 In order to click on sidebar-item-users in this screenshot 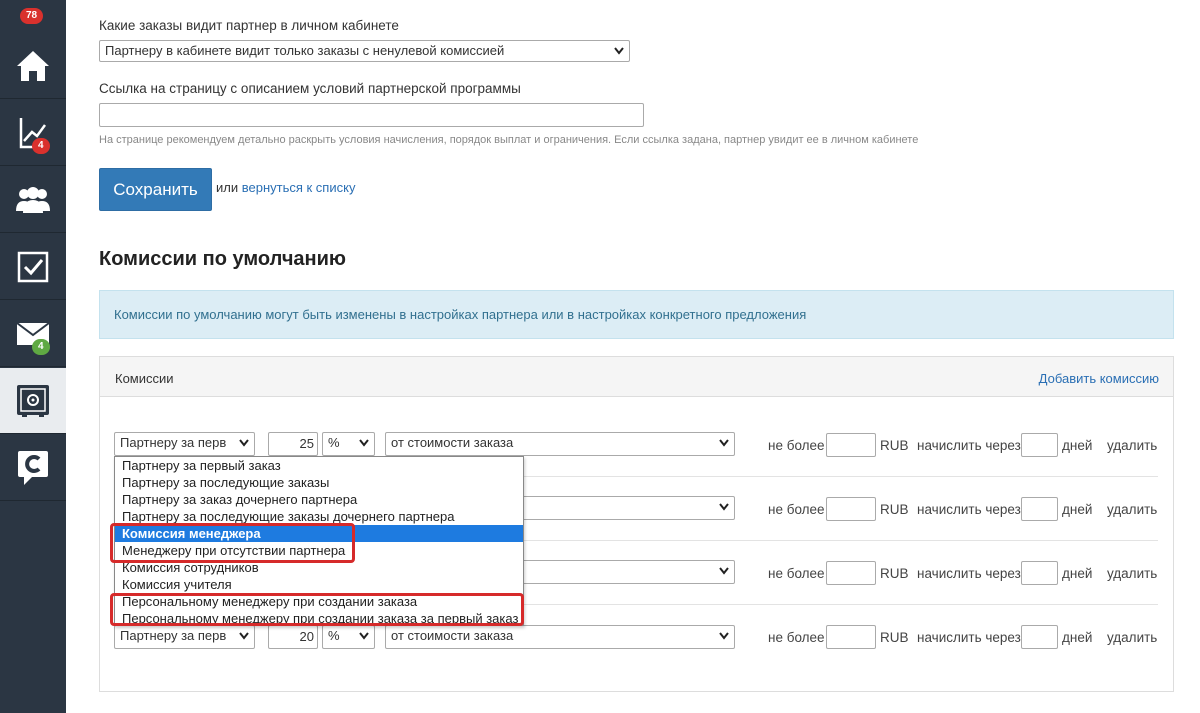, I will do `click(33, 200)`.